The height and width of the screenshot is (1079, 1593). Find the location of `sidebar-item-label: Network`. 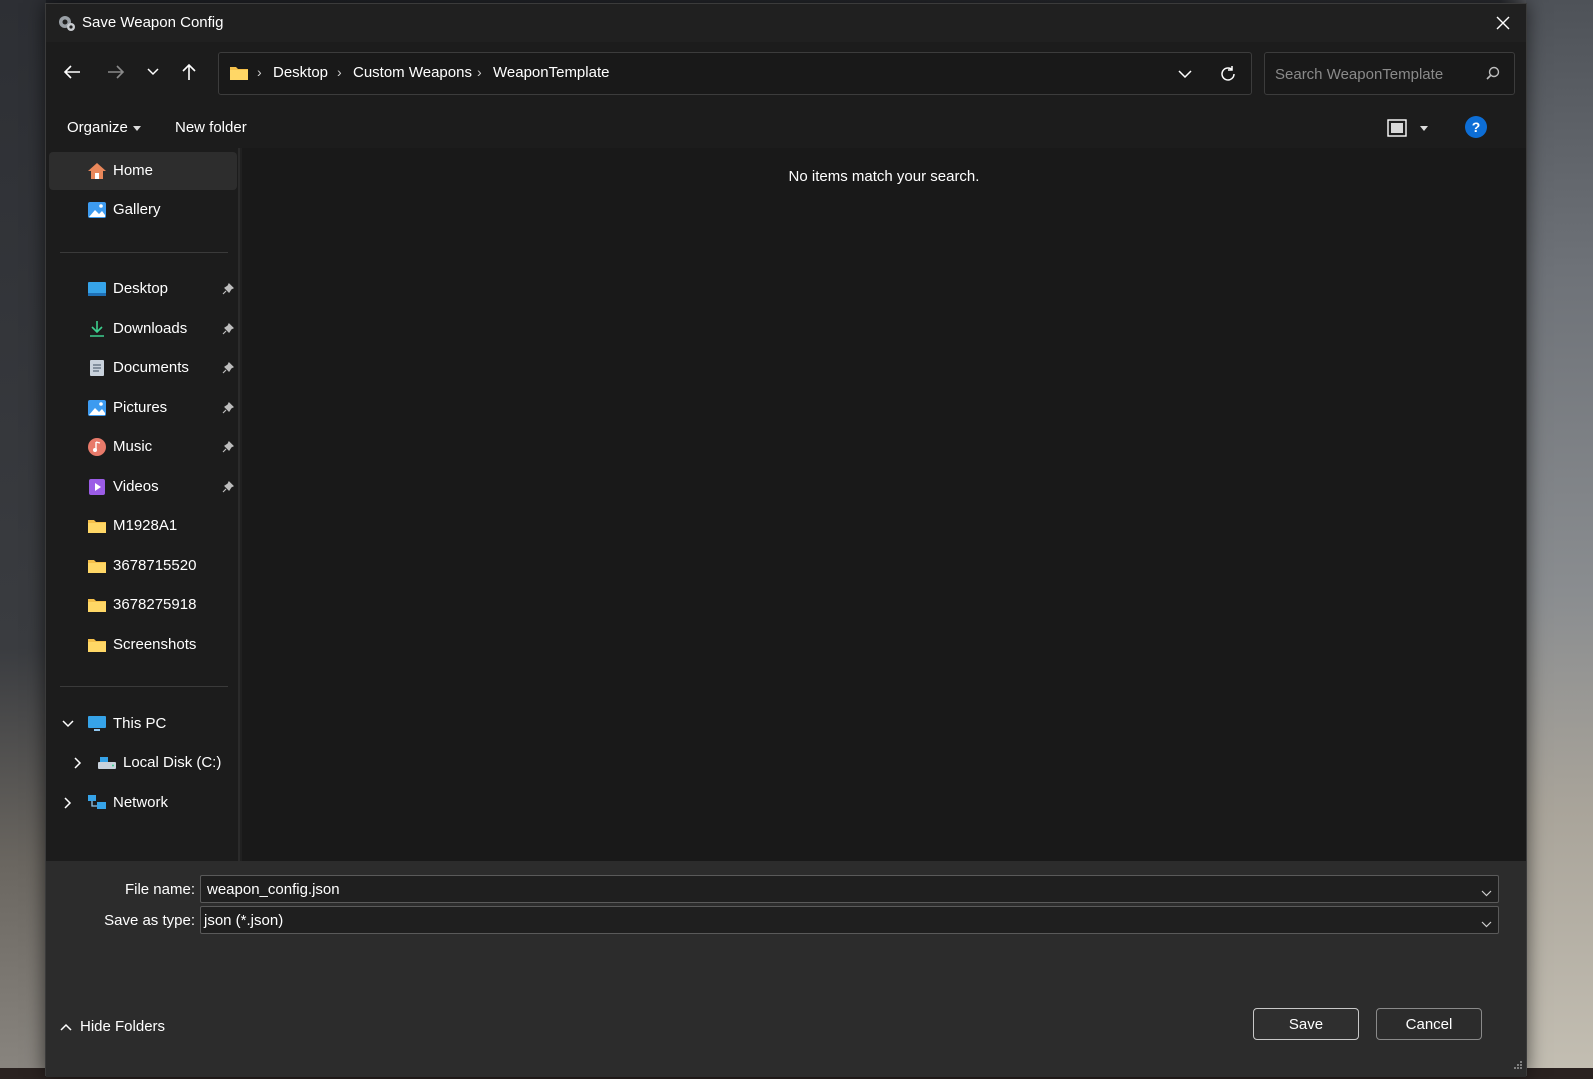

sidebar-item-label: Network is located at coordinates (141, 802).